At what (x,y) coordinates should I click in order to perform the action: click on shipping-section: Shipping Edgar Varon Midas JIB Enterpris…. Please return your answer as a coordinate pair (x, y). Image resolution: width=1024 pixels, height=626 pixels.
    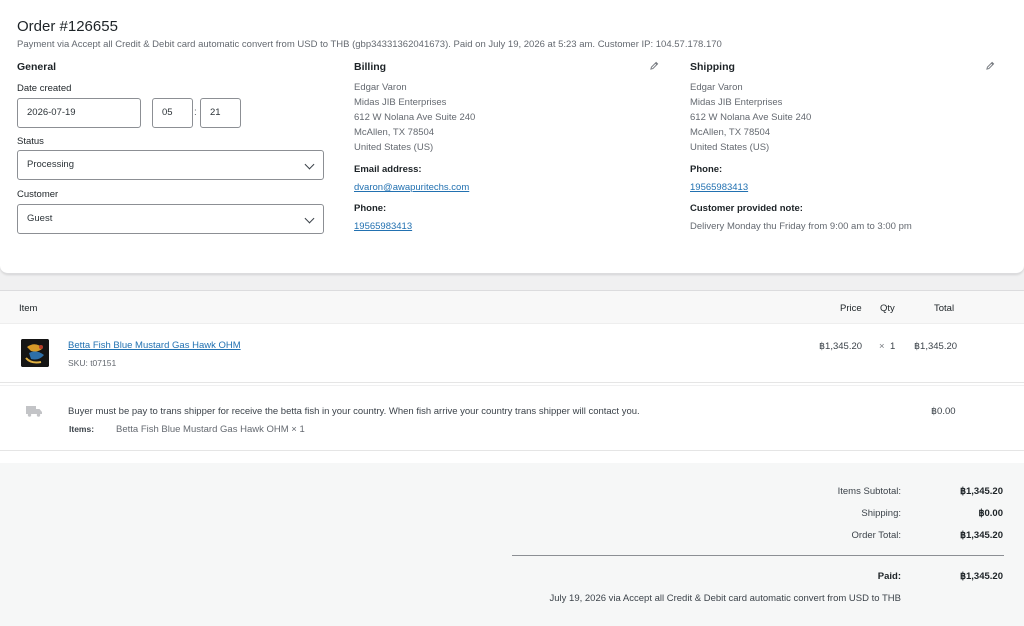
    Looking at the image, I should click on (845, 151).